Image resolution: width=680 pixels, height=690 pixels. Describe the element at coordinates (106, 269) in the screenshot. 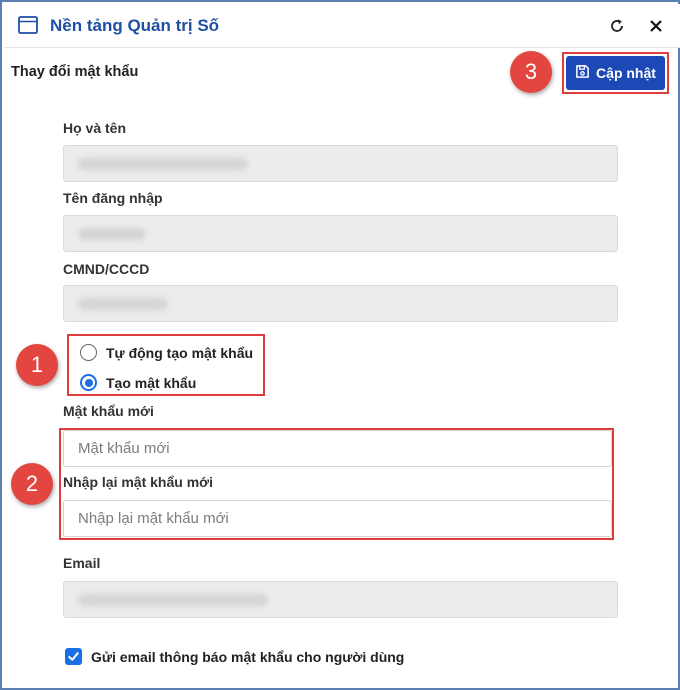

I see `id-number-label: CMND/CCCD` at that location.